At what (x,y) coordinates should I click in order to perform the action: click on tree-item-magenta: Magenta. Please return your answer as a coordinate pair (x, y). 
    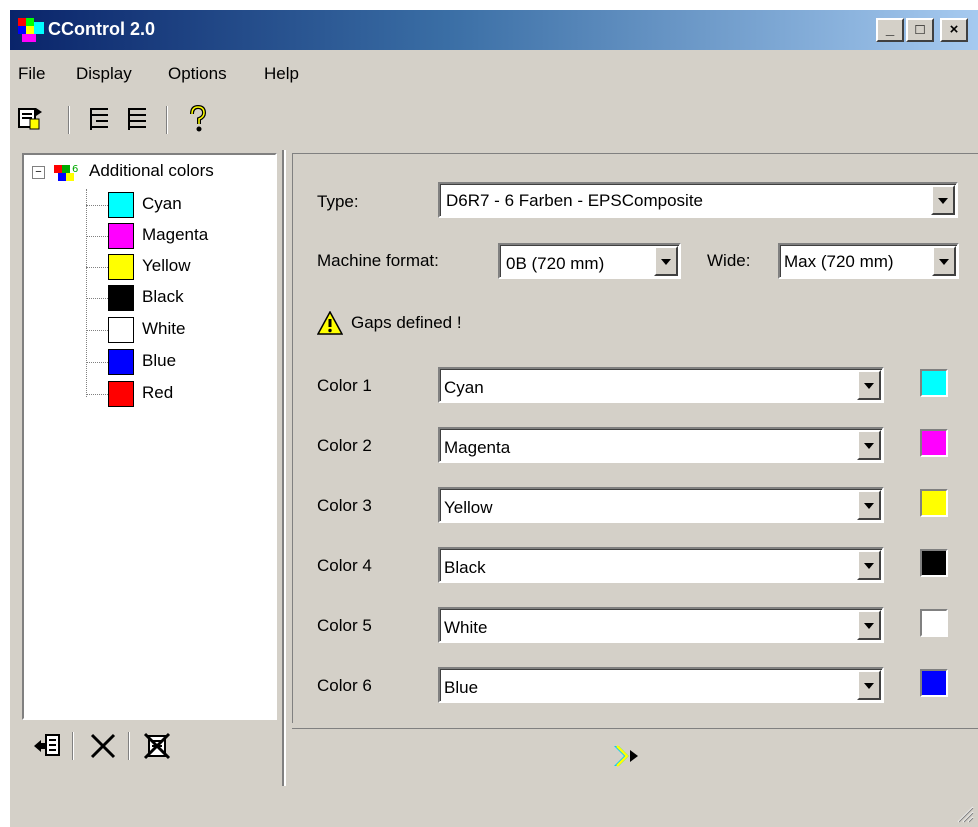
    Looking at the image, I should click on (176, 237).